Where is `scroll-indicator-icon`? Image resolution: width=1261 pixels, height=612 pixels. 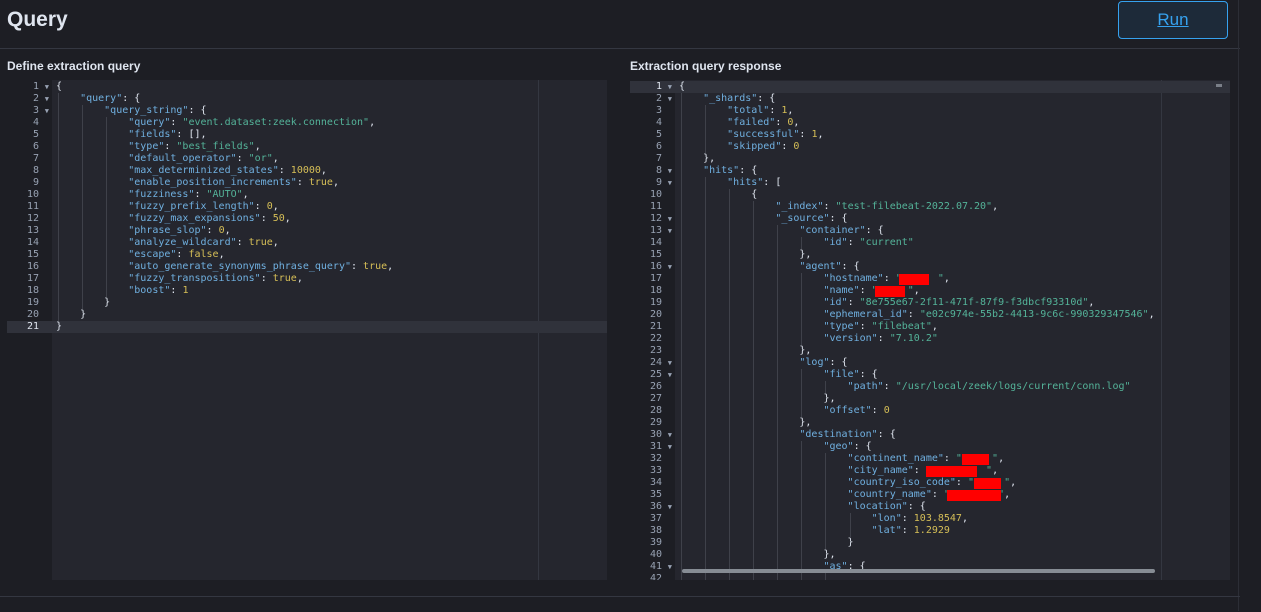 scroll-indicator-icon is located at coordinates (1219, 85).